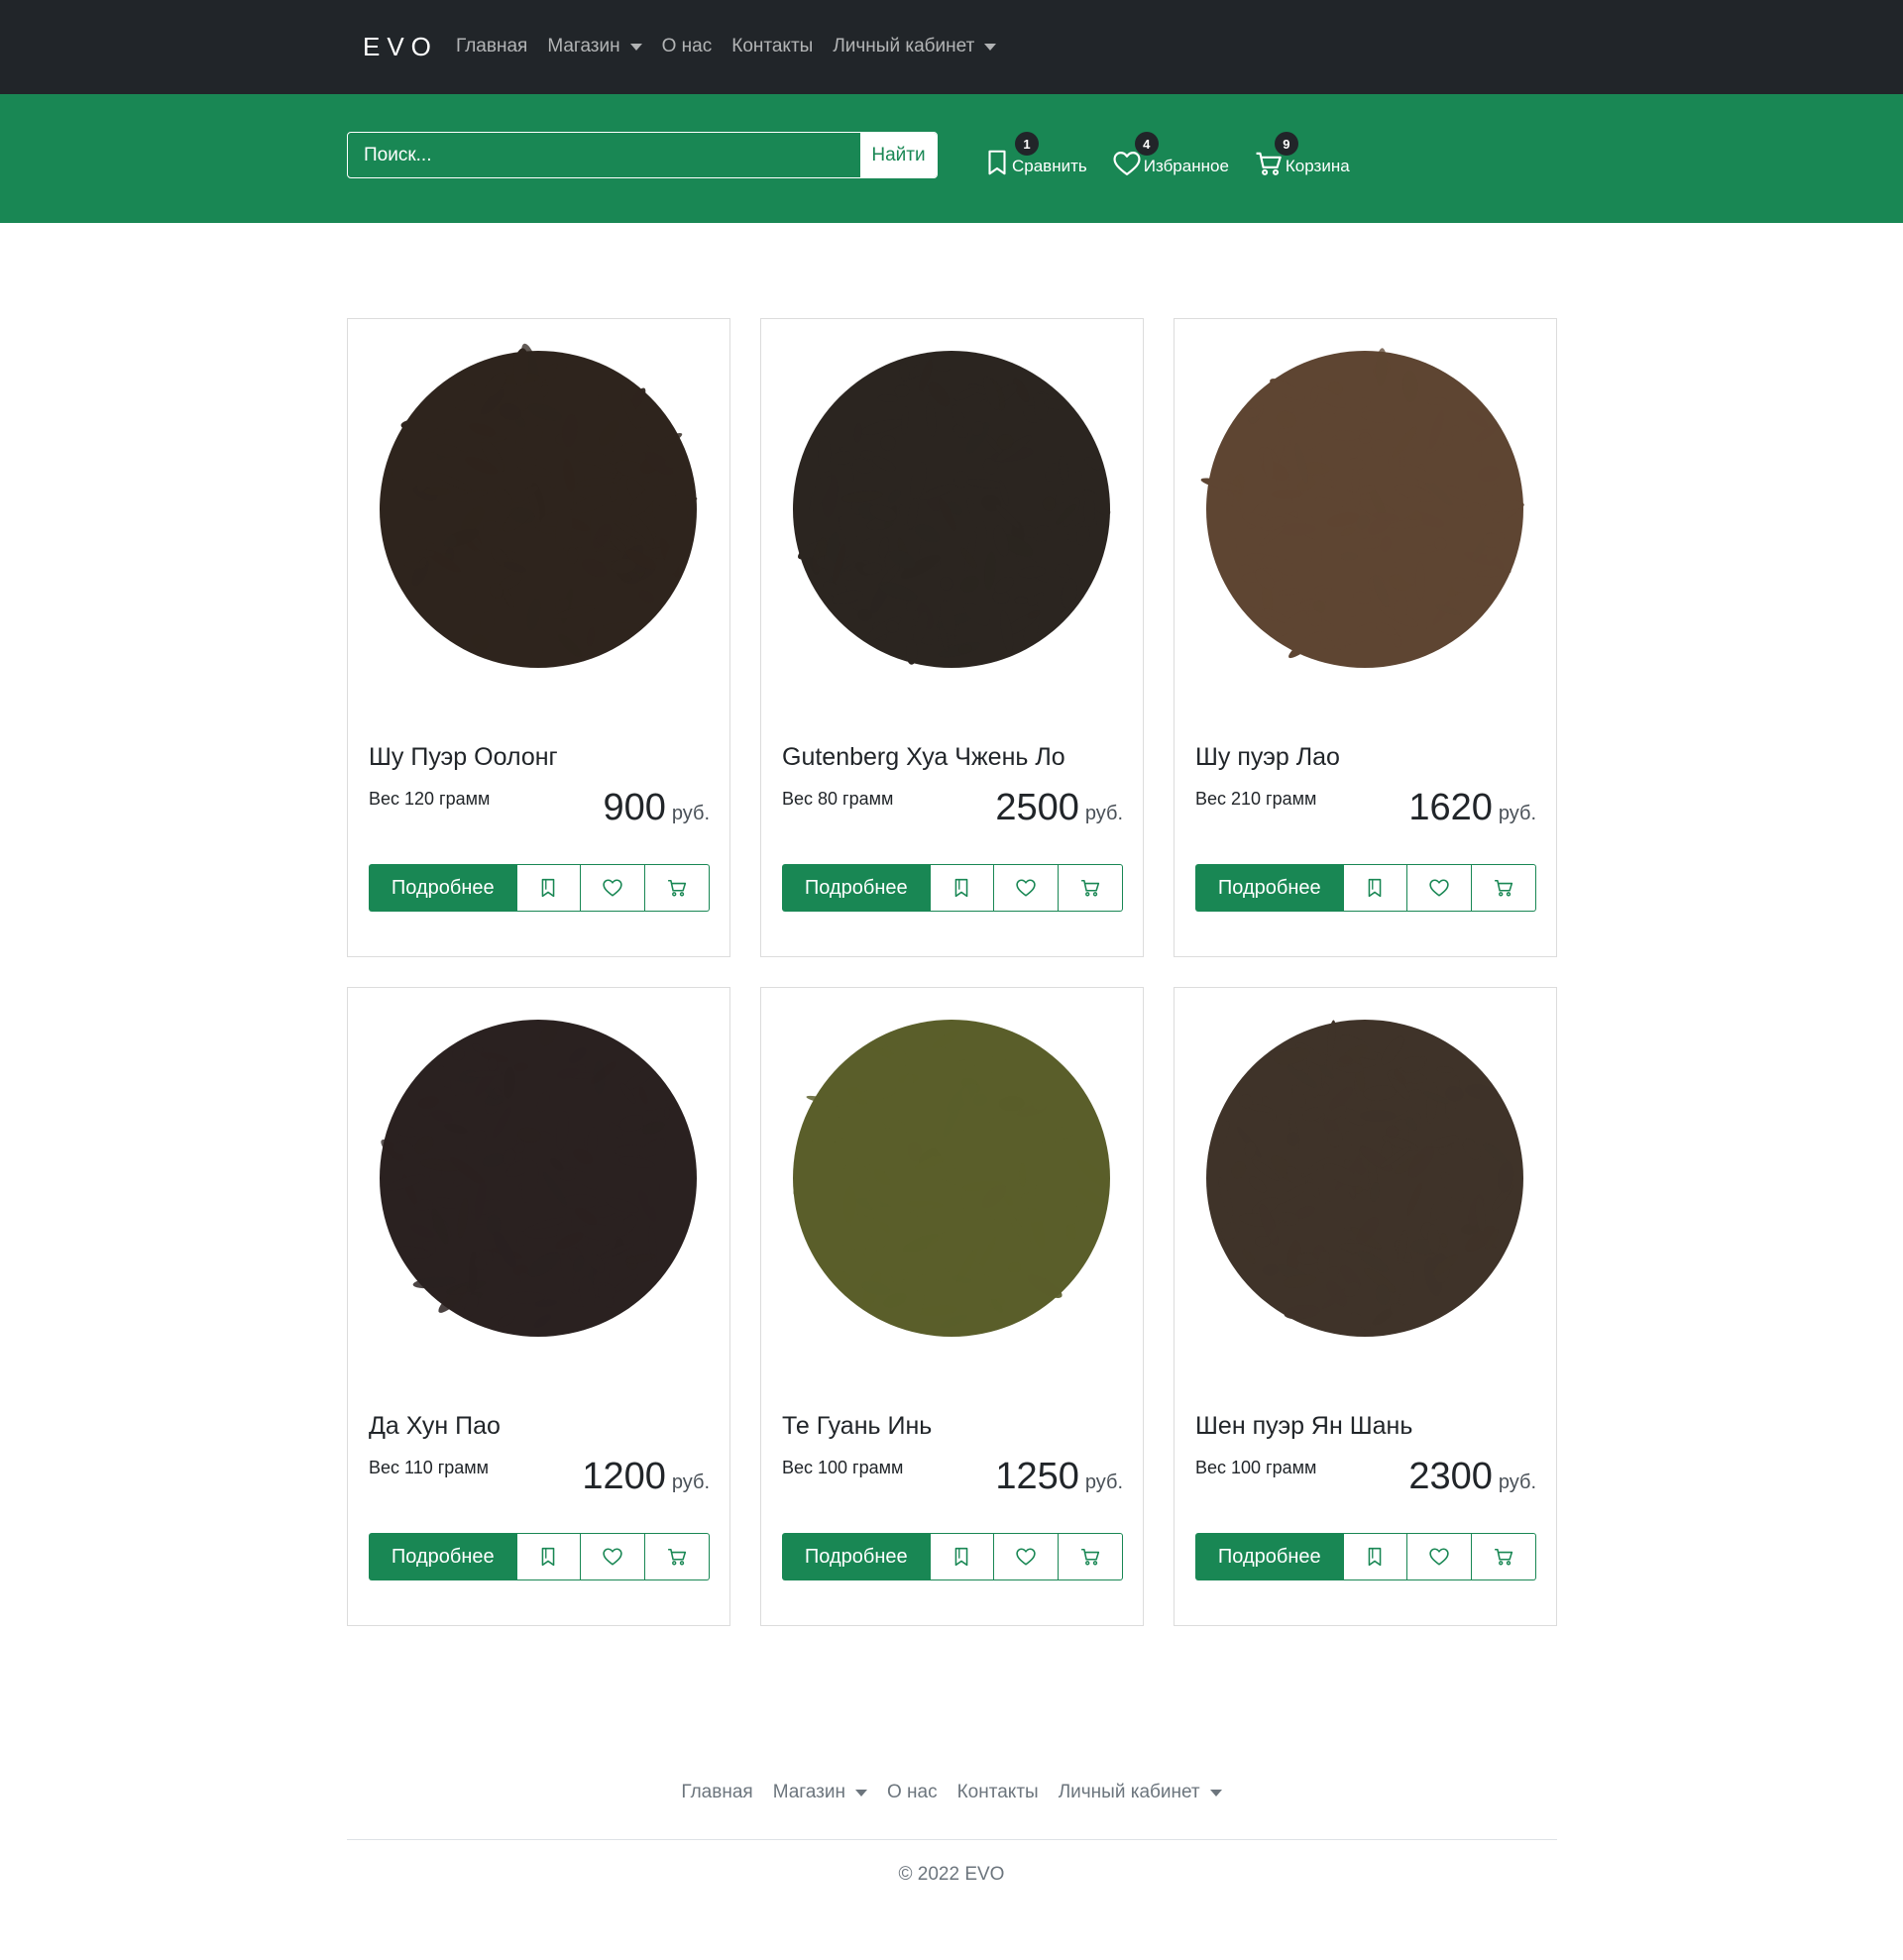  Describe the element at coordinates (400, 47) in the screenshot. I see `brand-logo: EVO` at that location.